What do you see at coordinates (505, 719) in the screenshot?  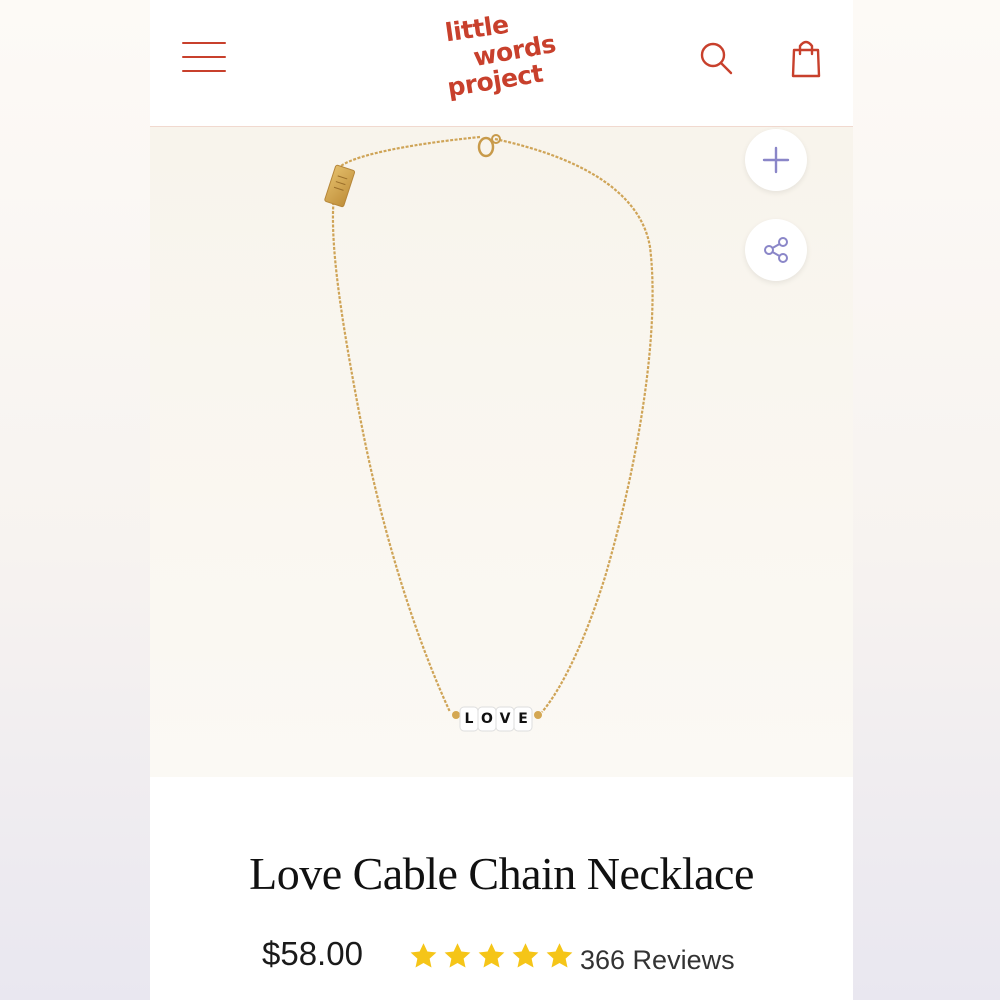 I see `bead-letter: V` at bounding box center [505, 719].